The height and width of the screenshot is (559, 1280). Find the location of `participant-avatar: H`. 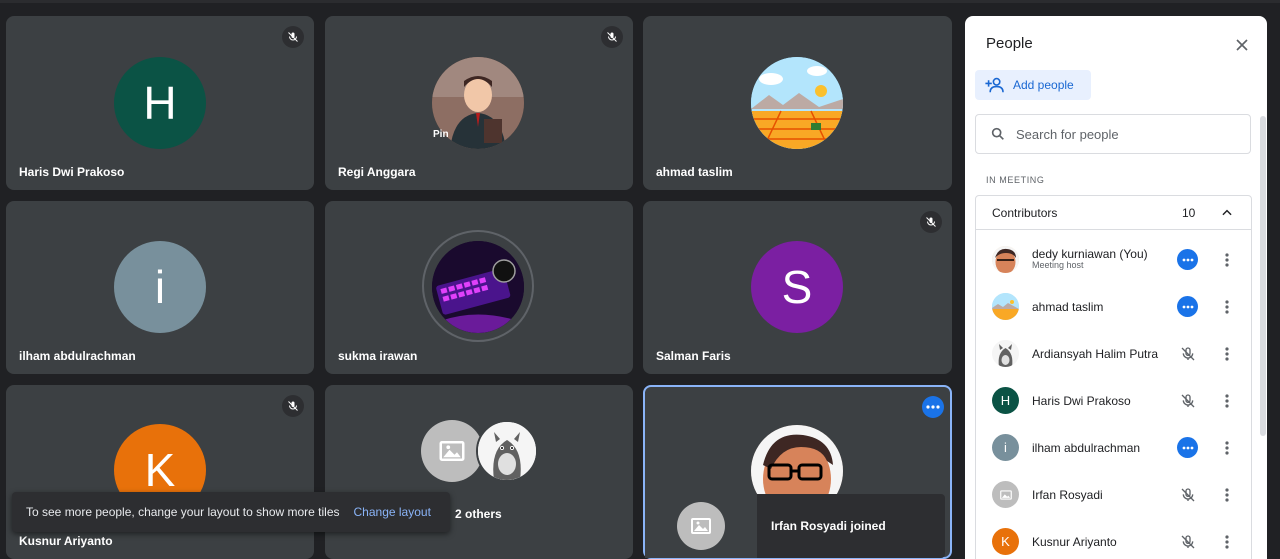

participant-avatar: H is located at coordinates (1005, 400).